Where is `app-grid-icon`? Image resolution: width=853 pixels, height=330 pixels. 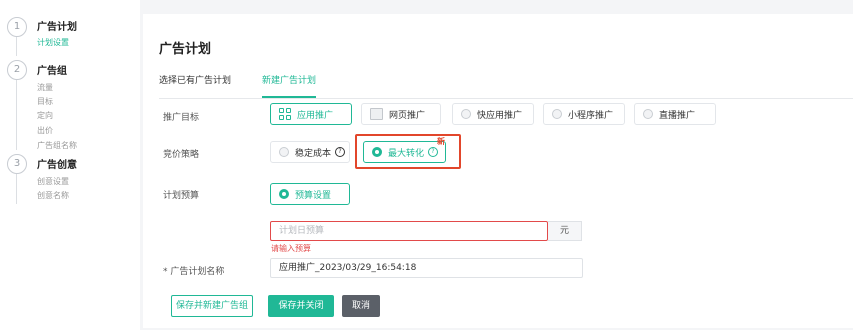
app-grid-icon is located at coordinates (285, 114).